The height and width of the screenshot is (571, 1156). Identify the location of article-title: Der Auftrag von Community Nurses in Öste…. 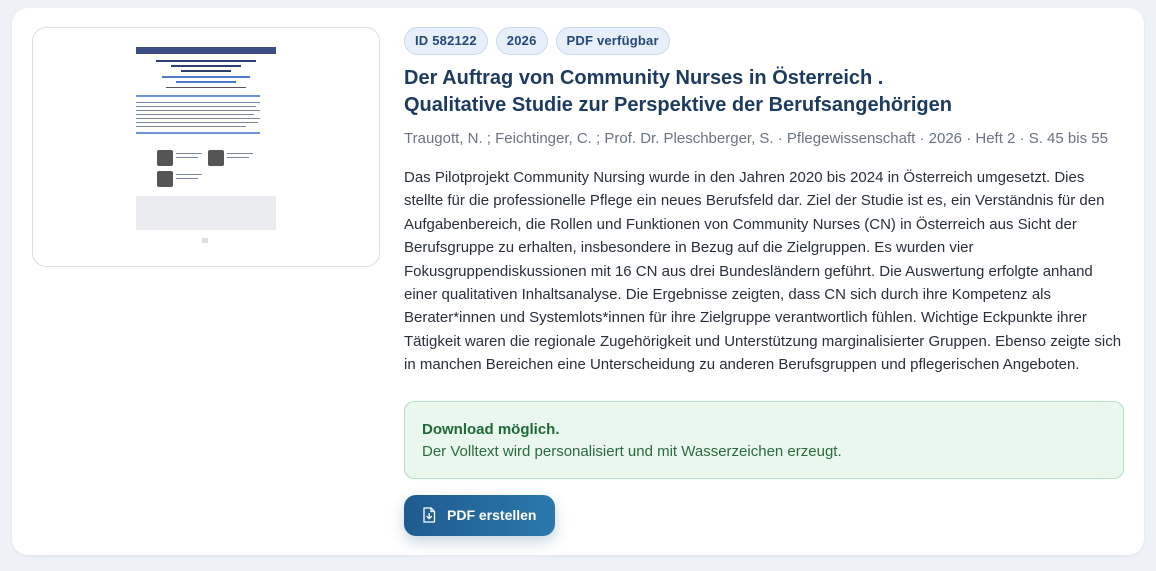
(764, 92).